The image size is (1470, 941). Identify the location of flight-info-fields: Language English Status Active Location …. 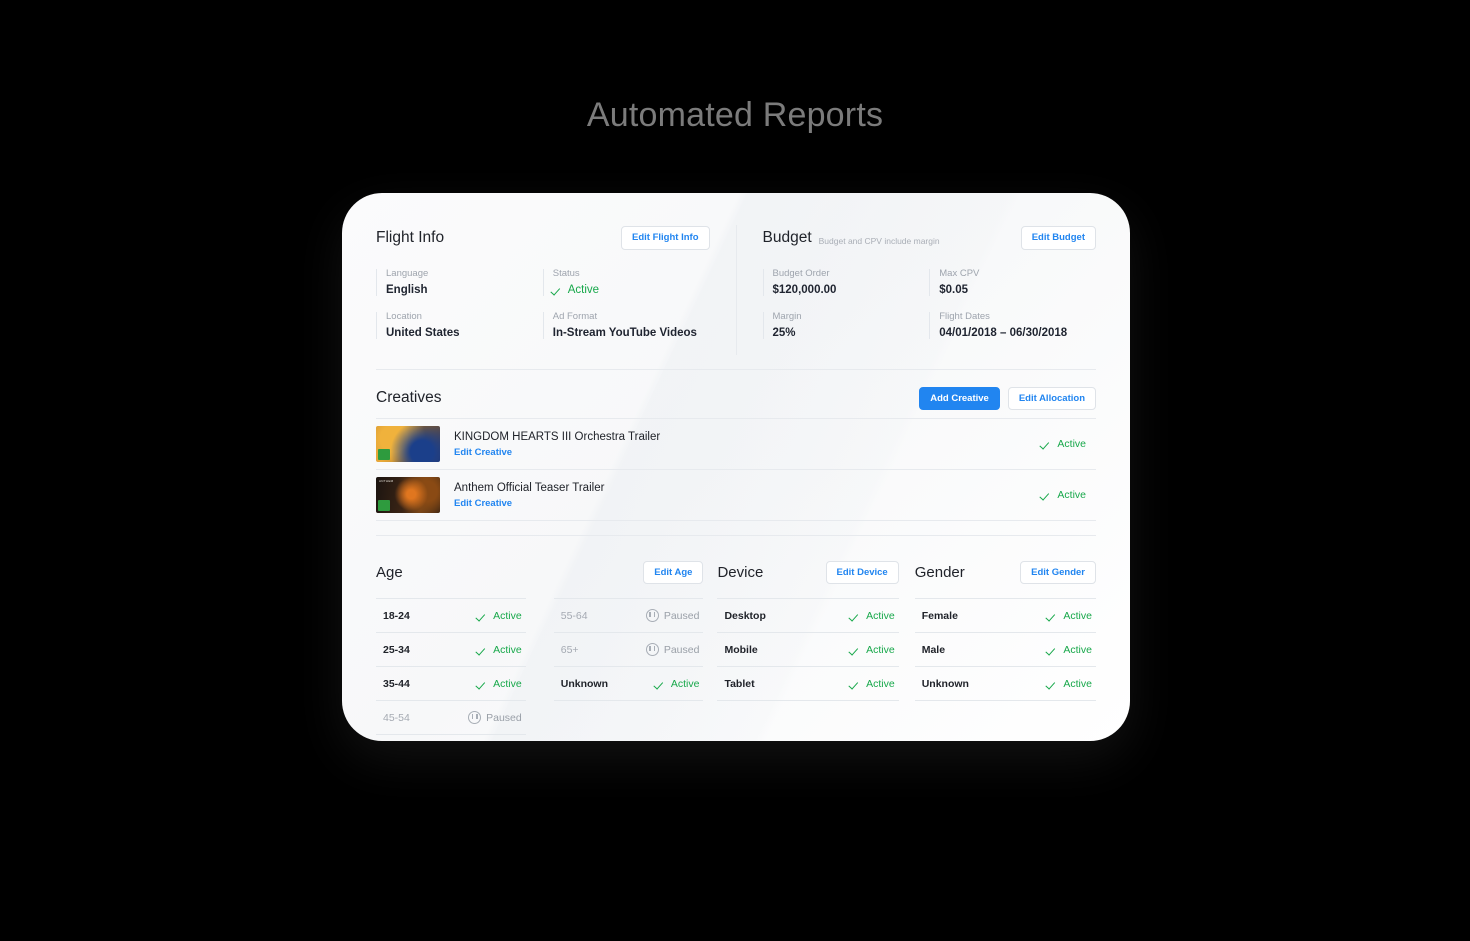
(543, 312).